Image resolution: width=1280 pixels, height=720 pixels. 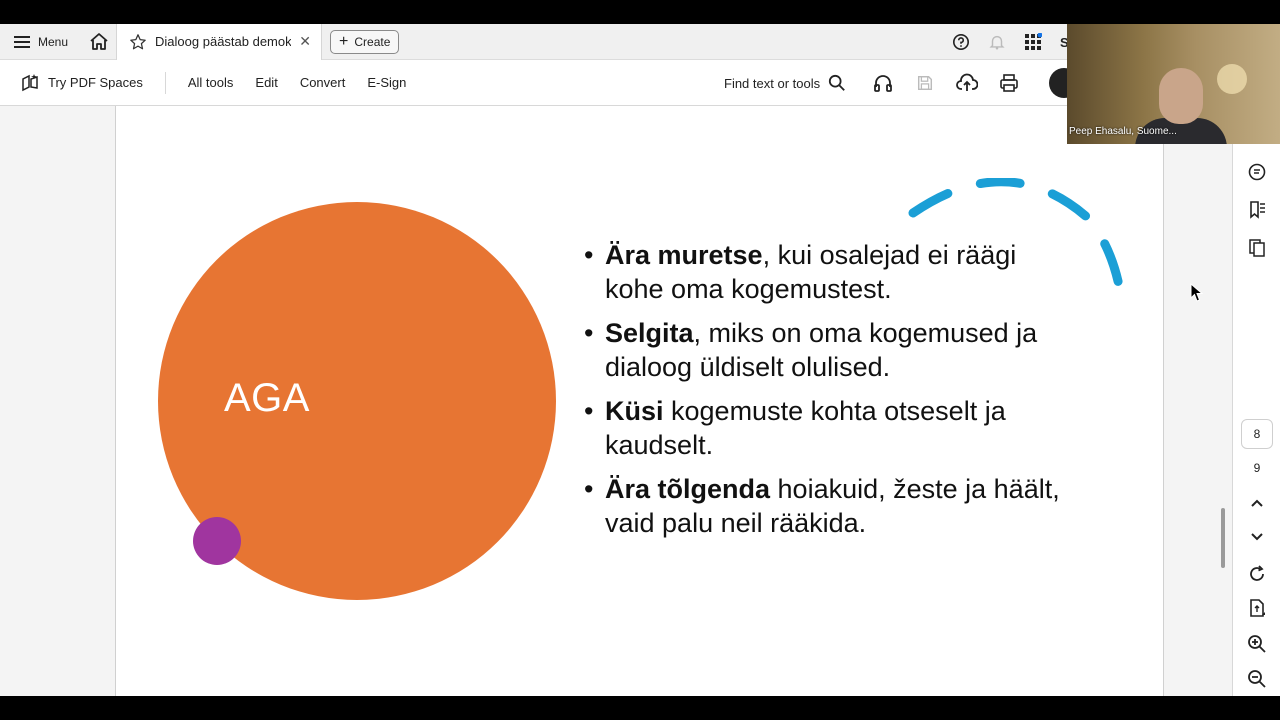 I want to click on vertical-scrollbar, so click(x=1223, y=538).